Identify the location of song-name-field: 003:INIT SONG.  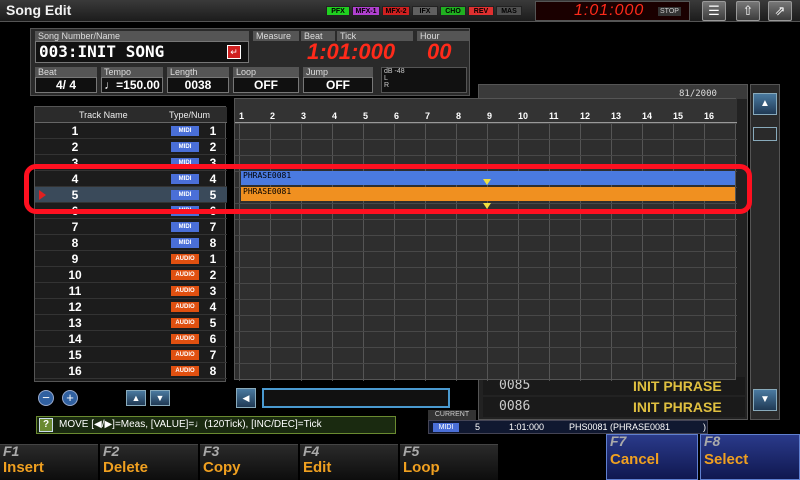
(142, 52).